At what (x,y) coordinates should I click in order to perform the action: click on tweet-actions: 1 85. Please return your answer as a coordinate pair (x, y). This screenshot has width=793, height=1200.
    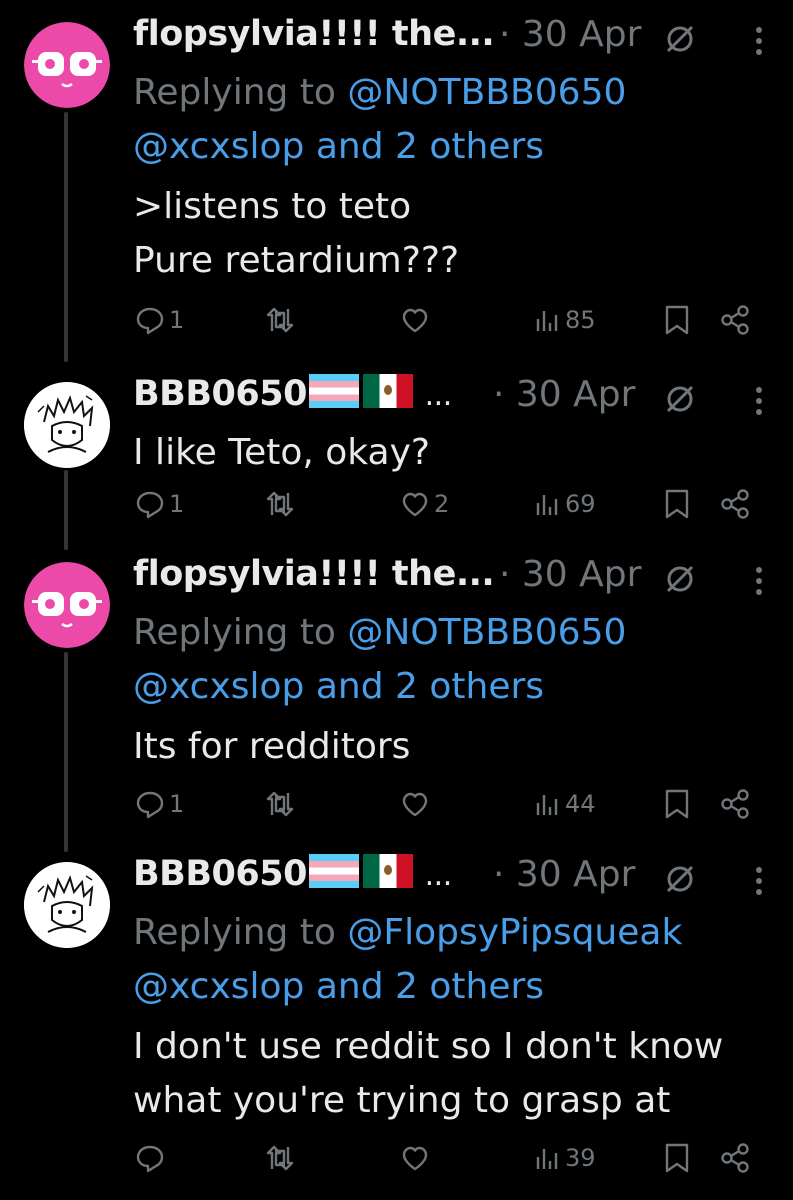
    Looking at the image, I should click on (448, 320).